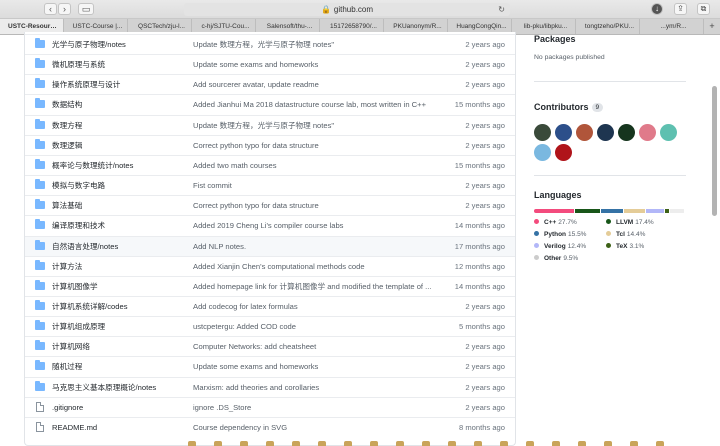 Image resolution: width=720 pixels, height=446 pixels. I want to click on file-name-link: 马克思主义基本原理概论/notes, so click(127, 387).